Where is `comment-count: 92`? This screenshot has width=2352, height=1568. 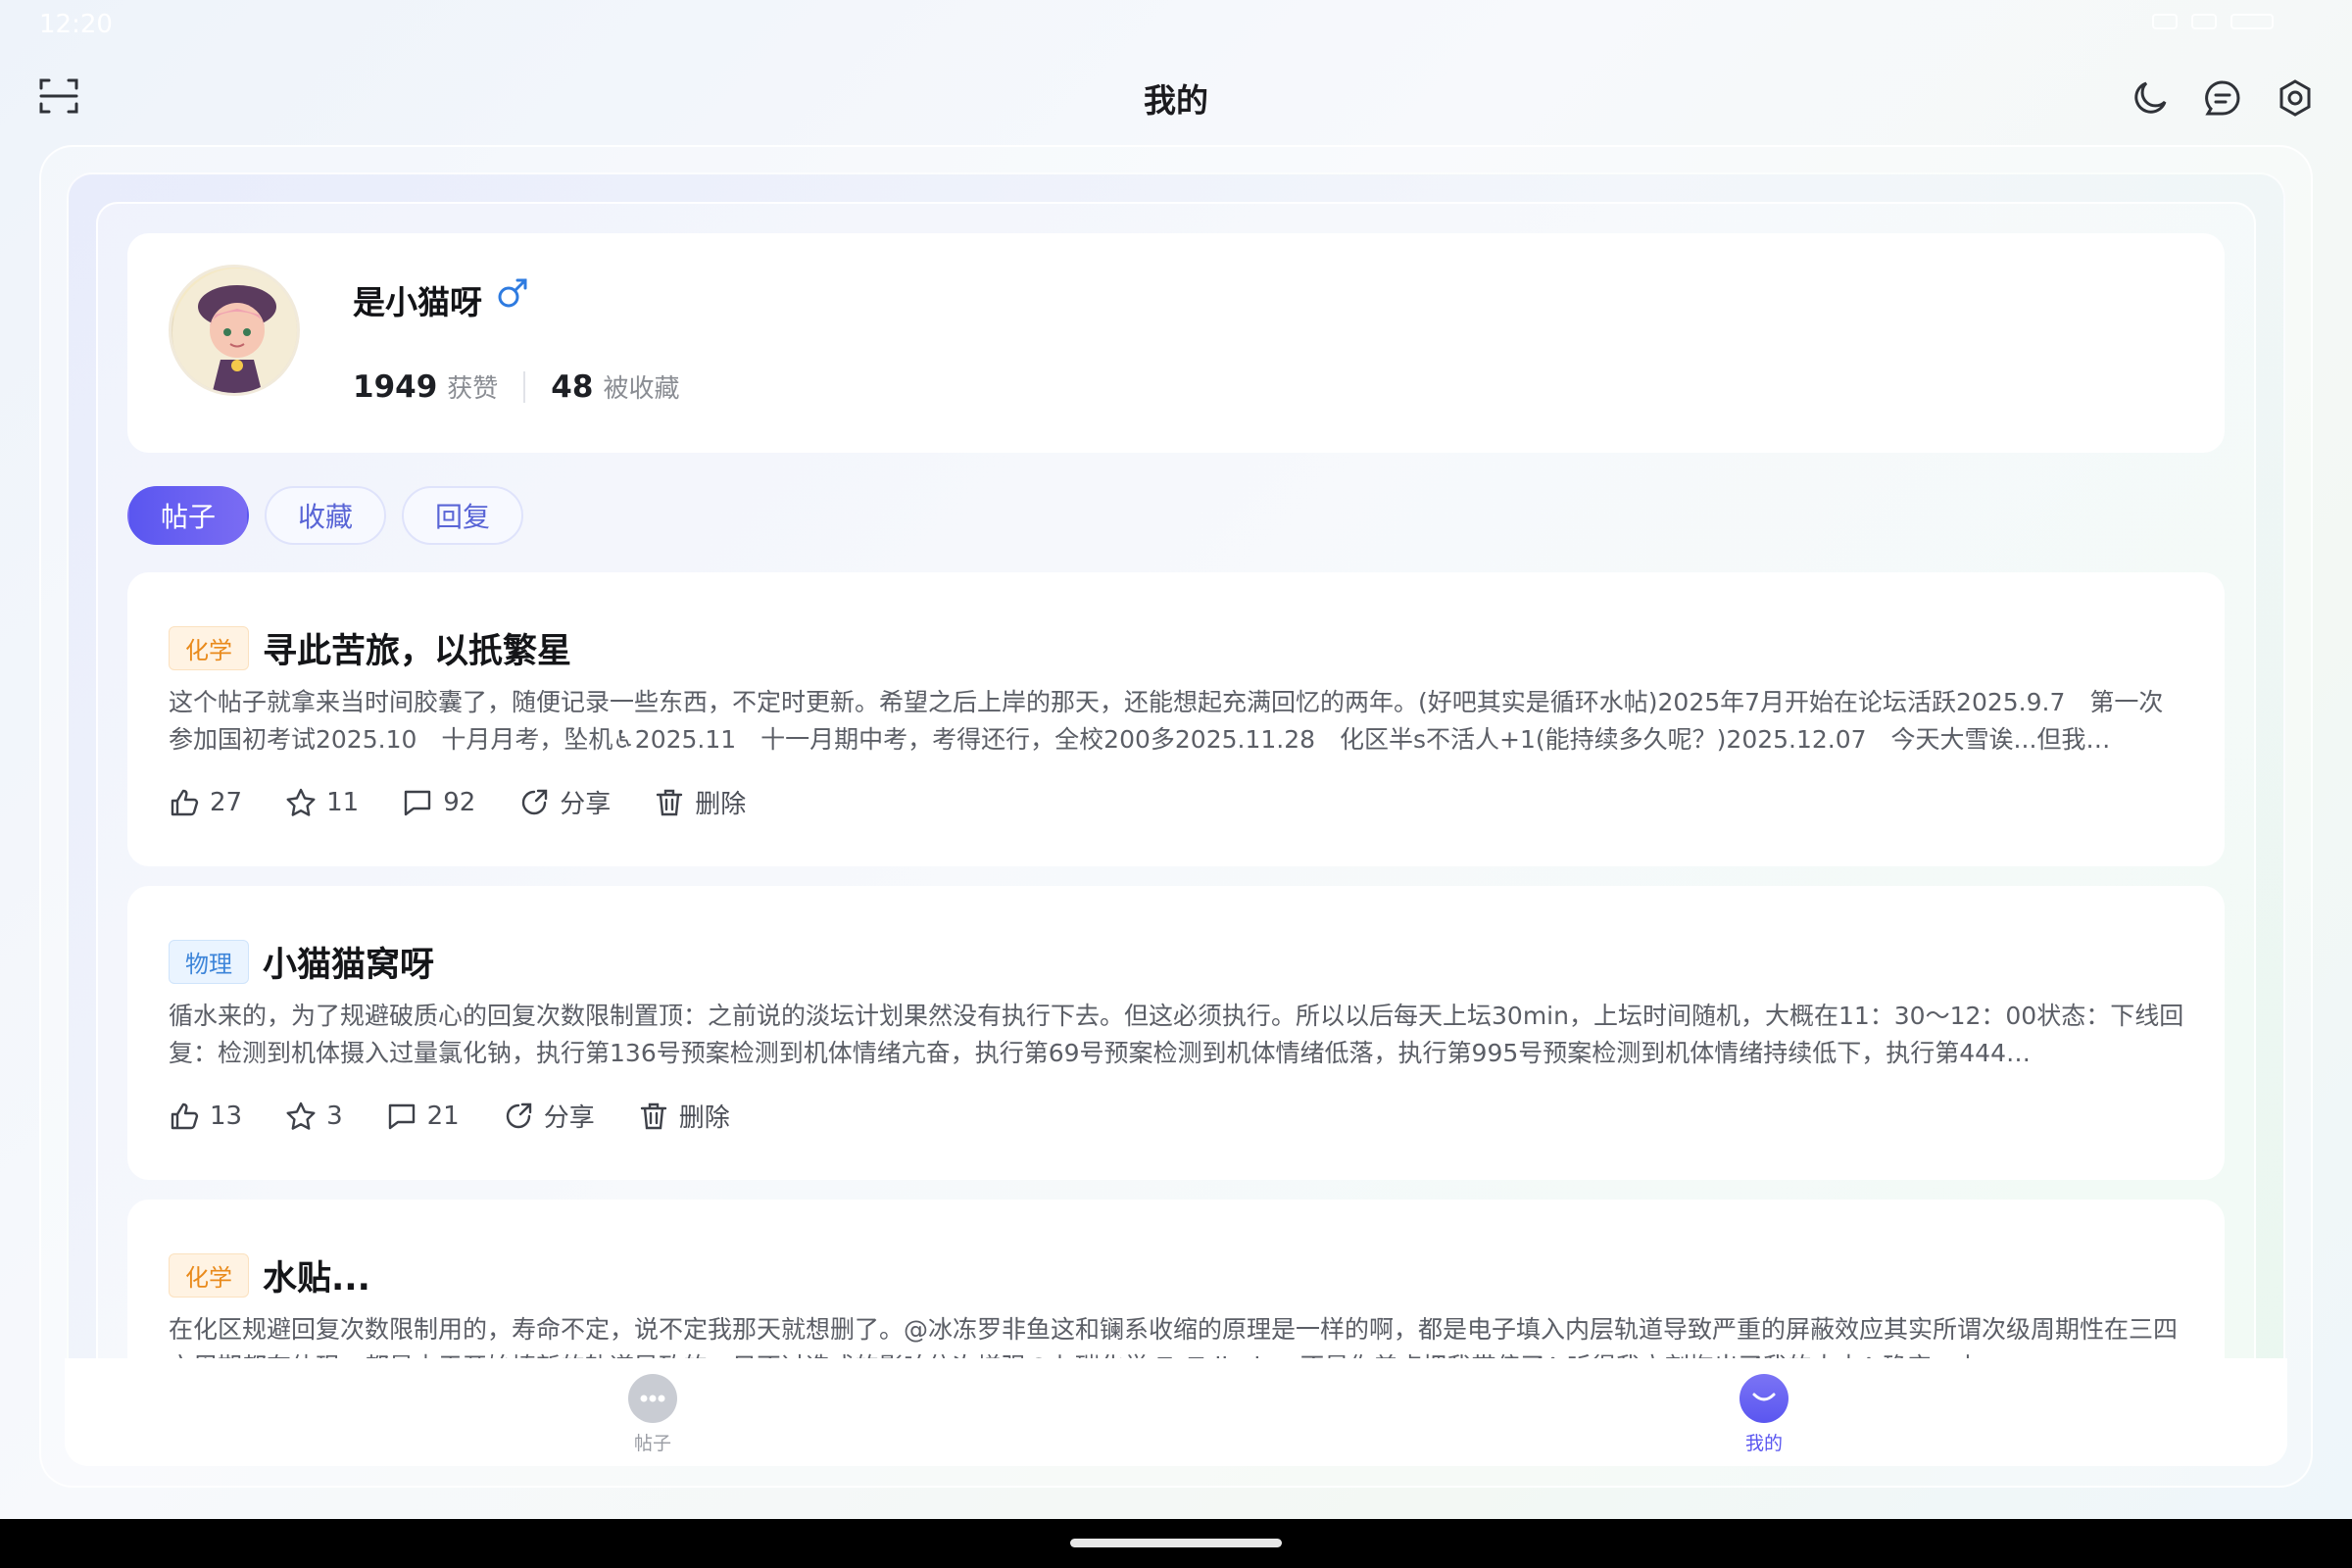
comment-count: 92 is located at coordinates (459, 802).